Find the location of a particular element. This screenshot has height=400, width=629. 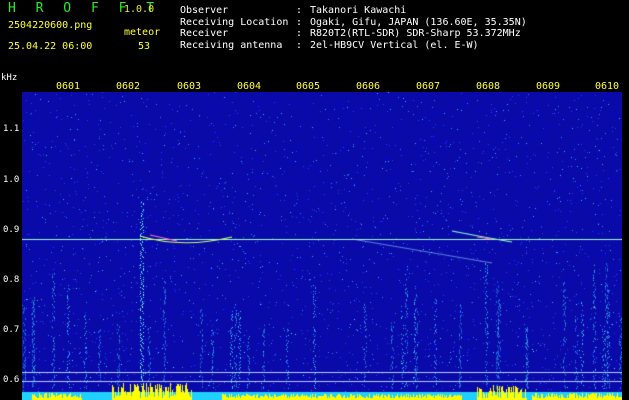

meteor-count: 53 is located at coordinates (144, 46).